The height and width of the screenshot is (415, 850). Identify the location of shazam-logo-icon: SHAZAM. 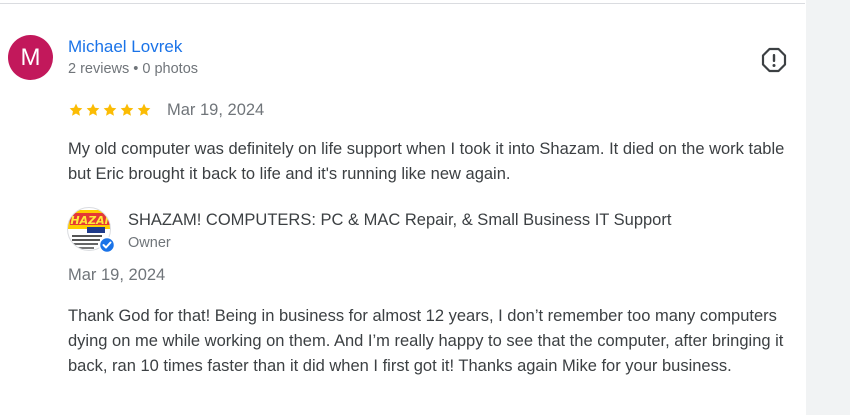
(91, 230).